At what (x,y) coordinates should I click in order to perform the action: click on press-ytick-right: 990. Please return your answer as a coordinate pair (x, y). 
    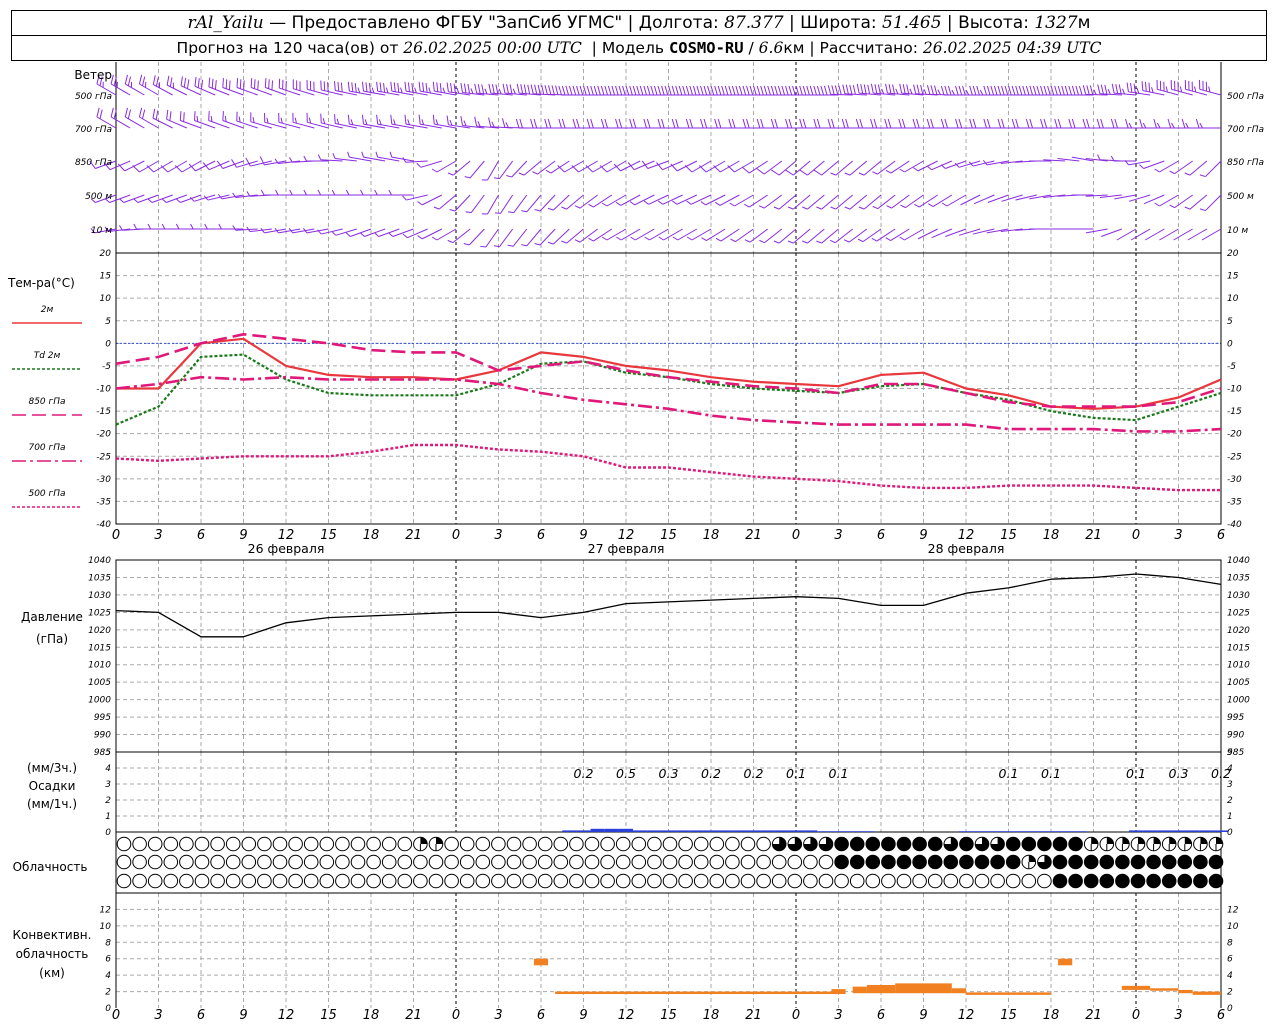
    Looking at the image, I should click on (1235, 736).